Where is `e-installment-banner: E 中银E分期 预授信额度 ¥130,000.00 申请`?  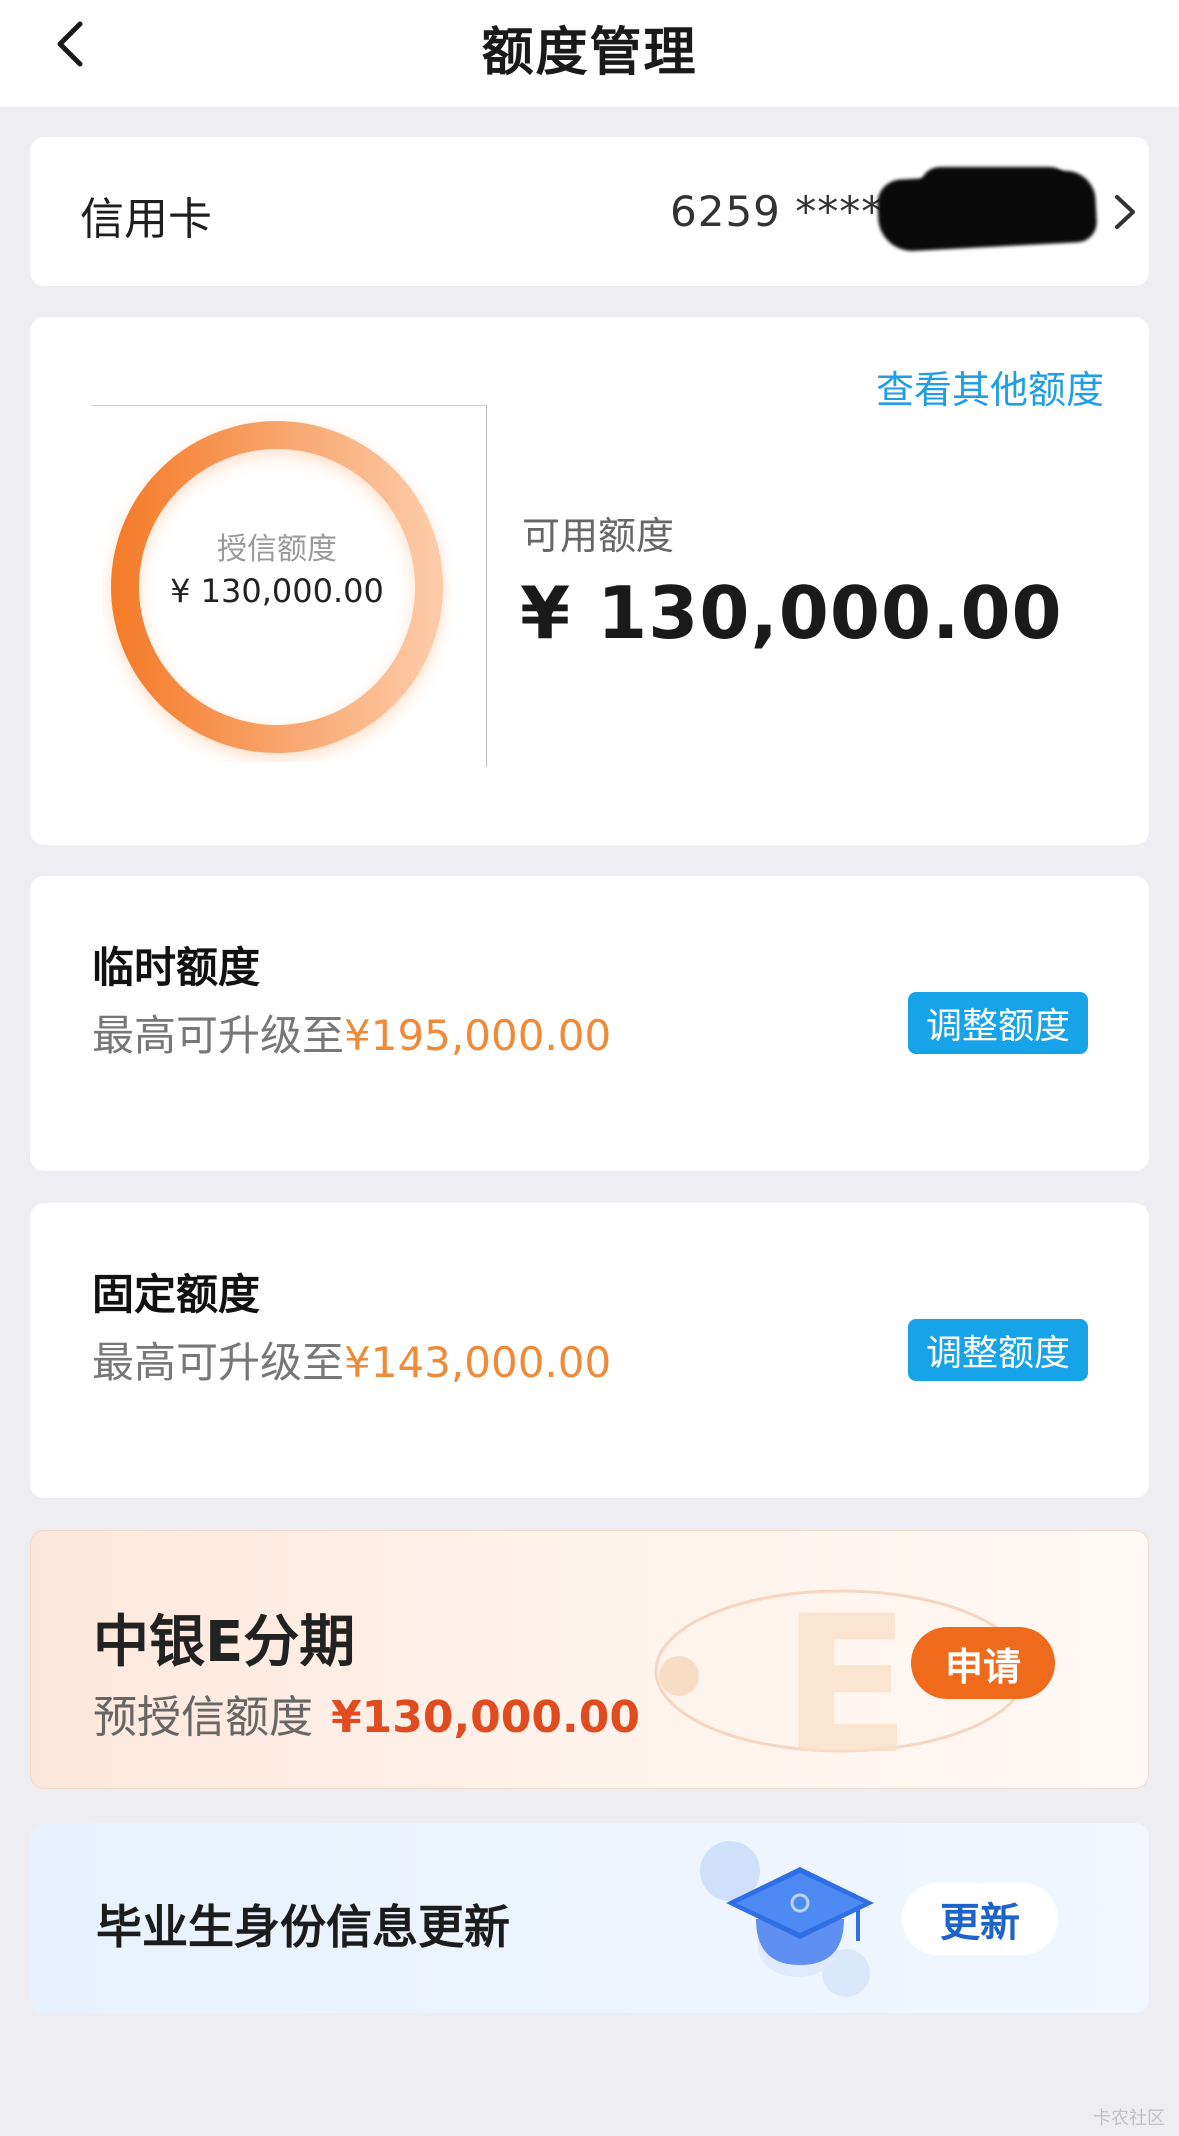
e-installment-banner: E 中银E分期 预授信额度 ¥130,000.00 申请 is located at coordinates (589, 1659).